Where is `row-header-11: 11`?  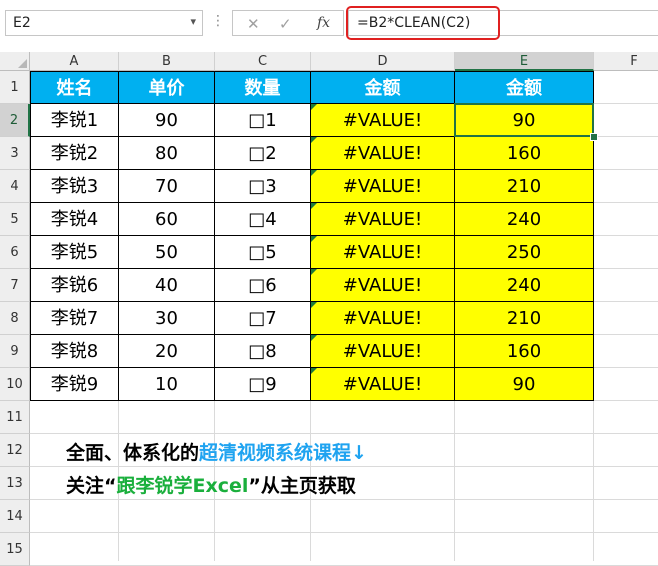
row-header-11: 11 is located at coordinates (15, 417).